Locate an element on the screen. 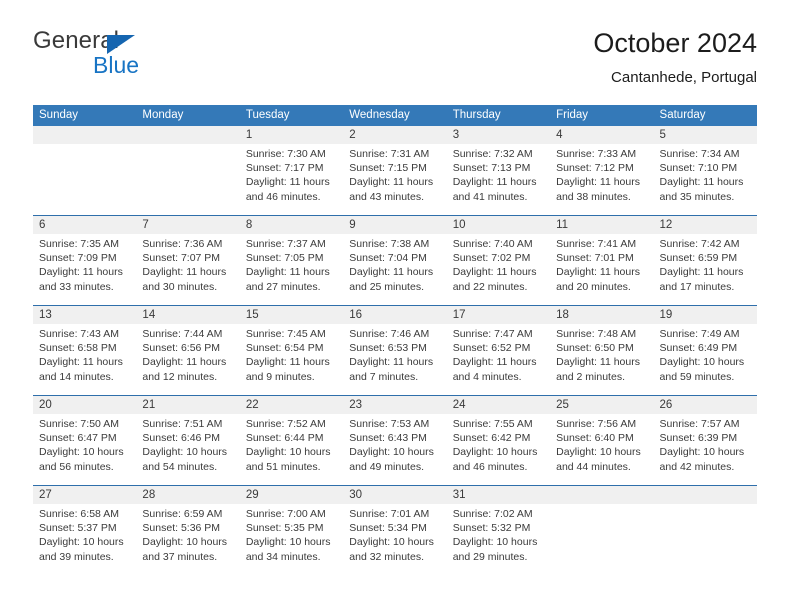  day-number-4: 4 is located at coordinates (601, 135).